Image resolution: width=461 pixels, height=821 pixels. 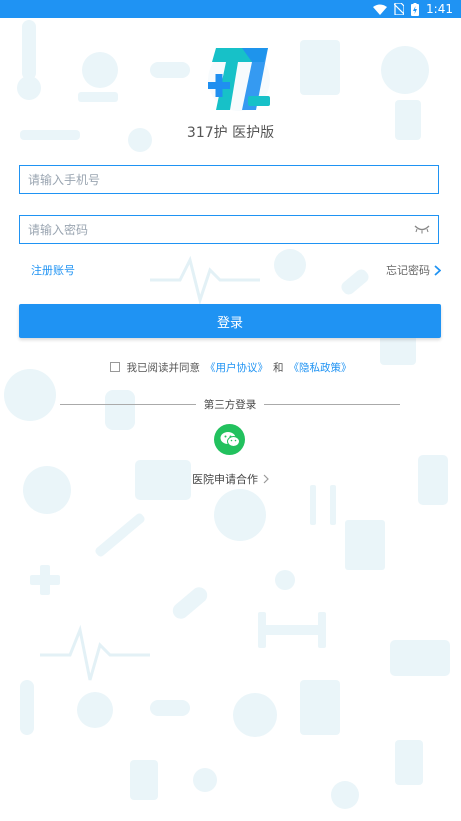 What do you see at coordinates (236, 367) in the screenshot?
I see `user-agreement-link: 《用户协议》` at bounding box center [236, 367].